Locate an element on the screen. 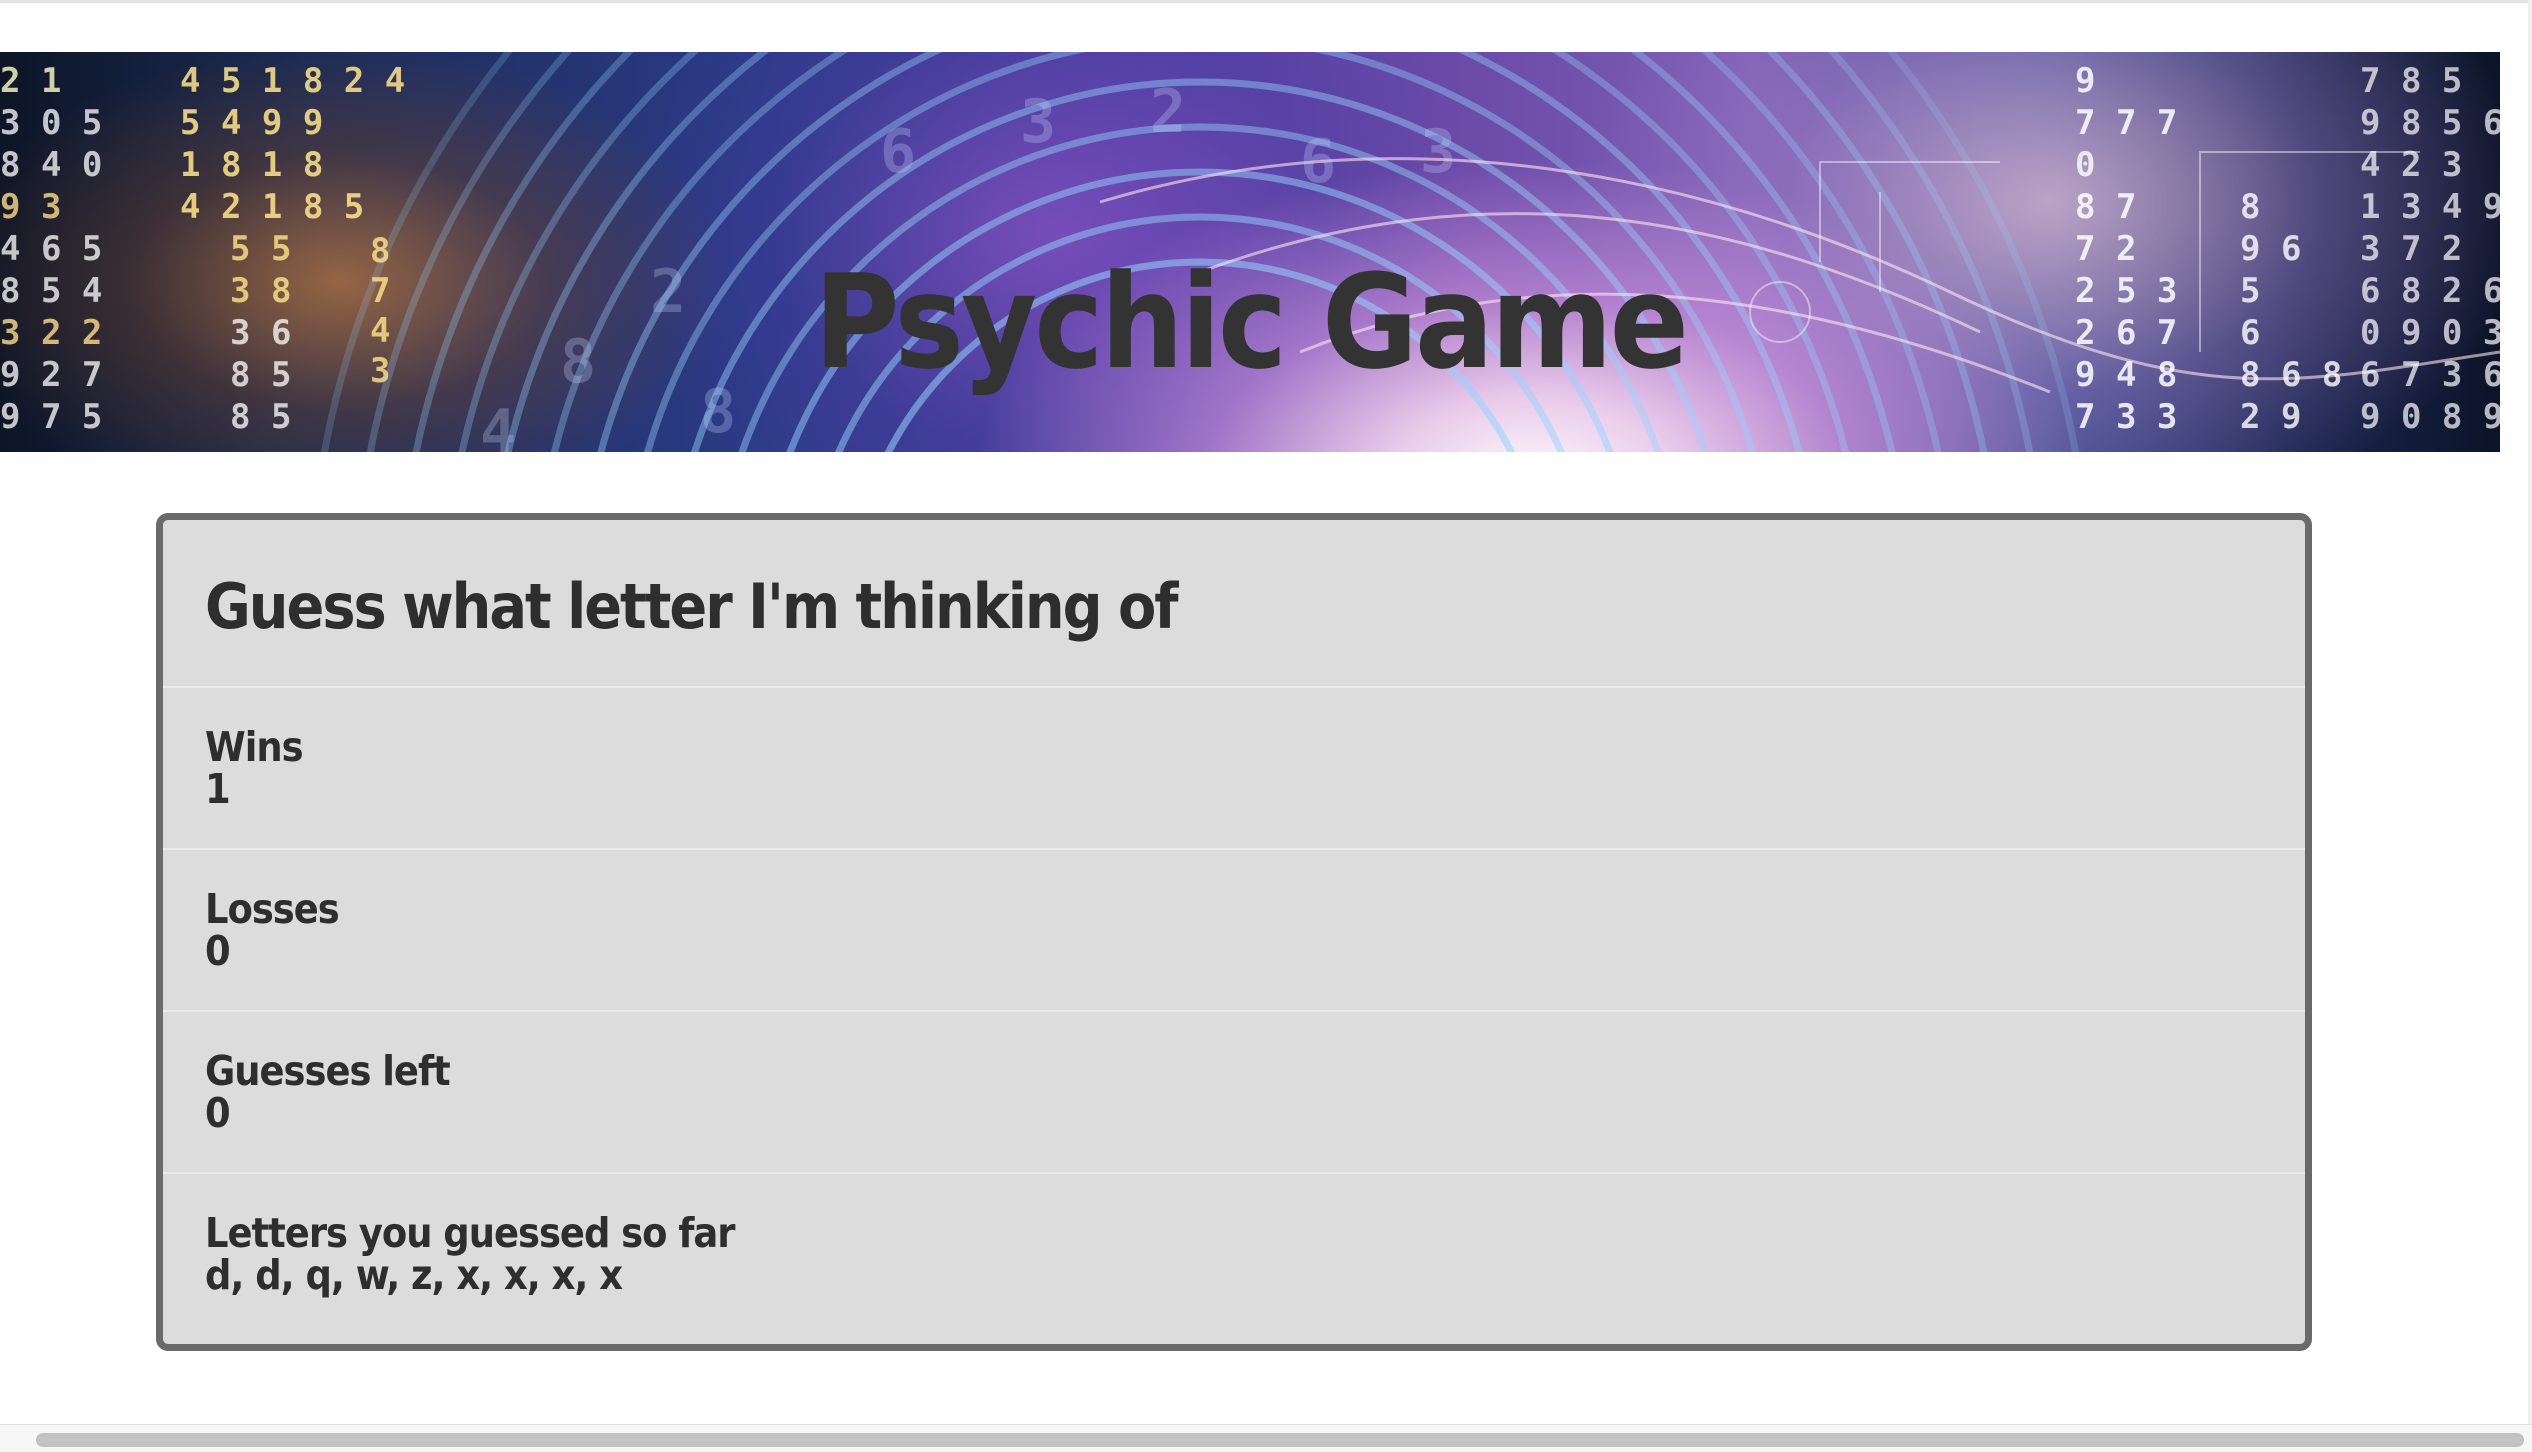  svg-text: 4 2 3 is located at coordinates (2411, 165).